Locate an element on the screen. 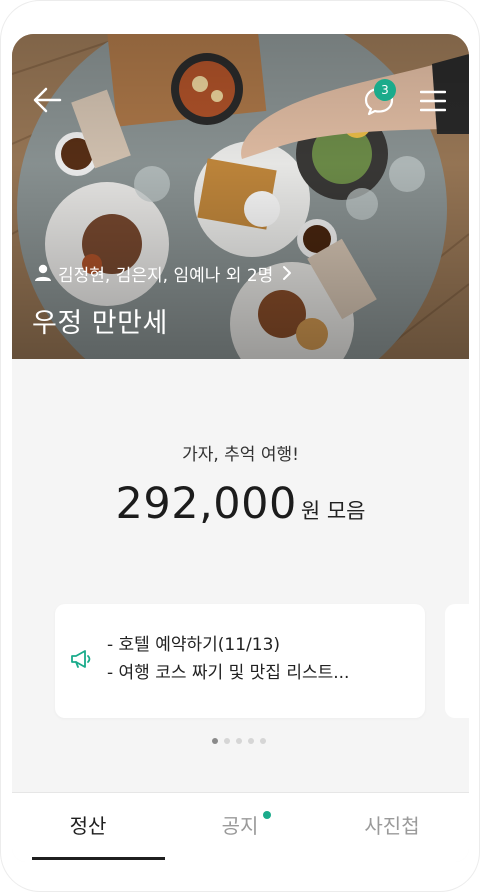 This screenshot has height=896, width=480. menu-button is located at coordinates (433, 101).